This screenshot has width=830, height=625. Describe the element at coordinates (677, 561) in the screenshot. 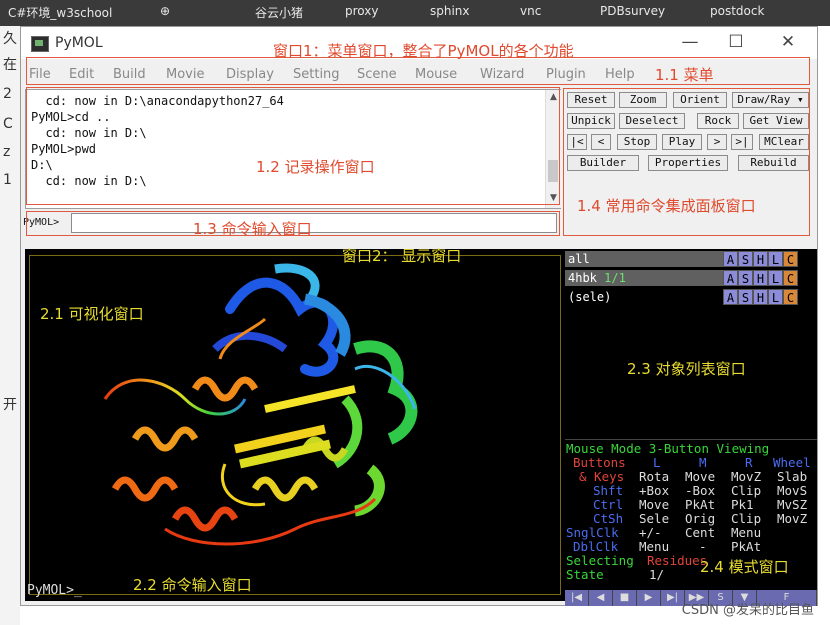

I see `selecting-mode: Residues` at that location.